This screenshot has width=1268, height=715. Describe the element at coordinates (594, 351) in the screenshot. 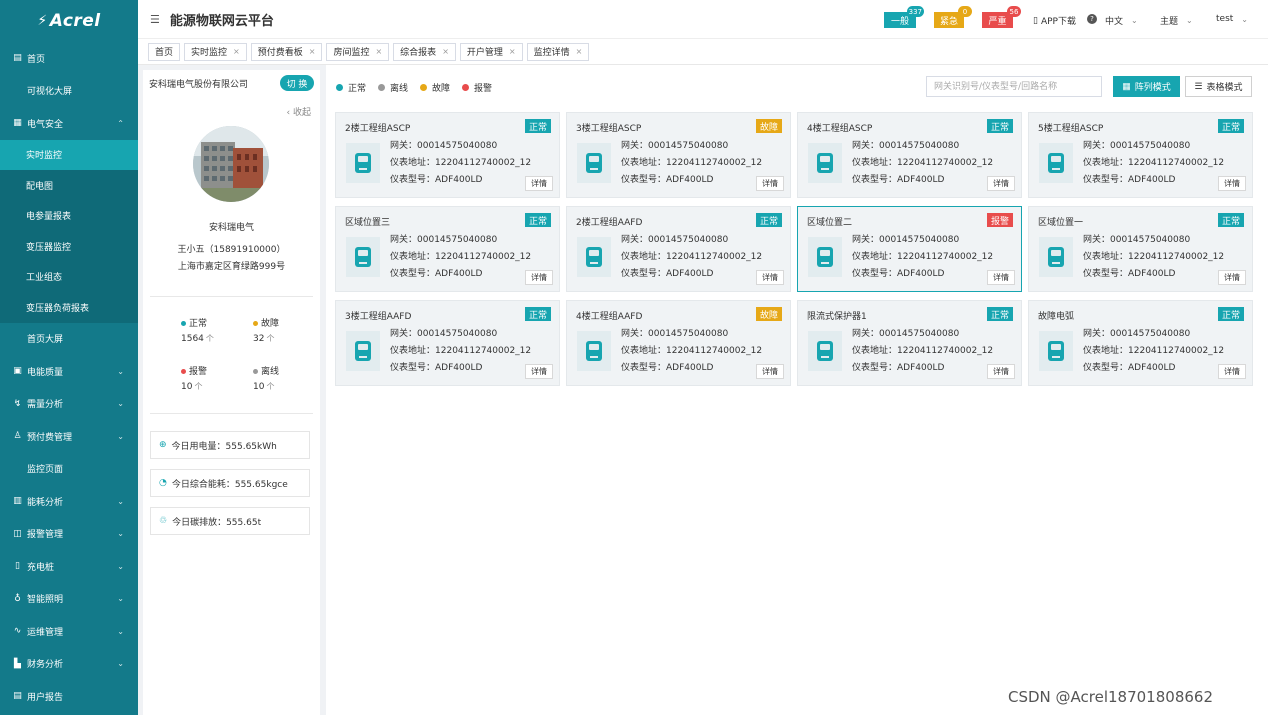

I see `meter-icon` at that location.